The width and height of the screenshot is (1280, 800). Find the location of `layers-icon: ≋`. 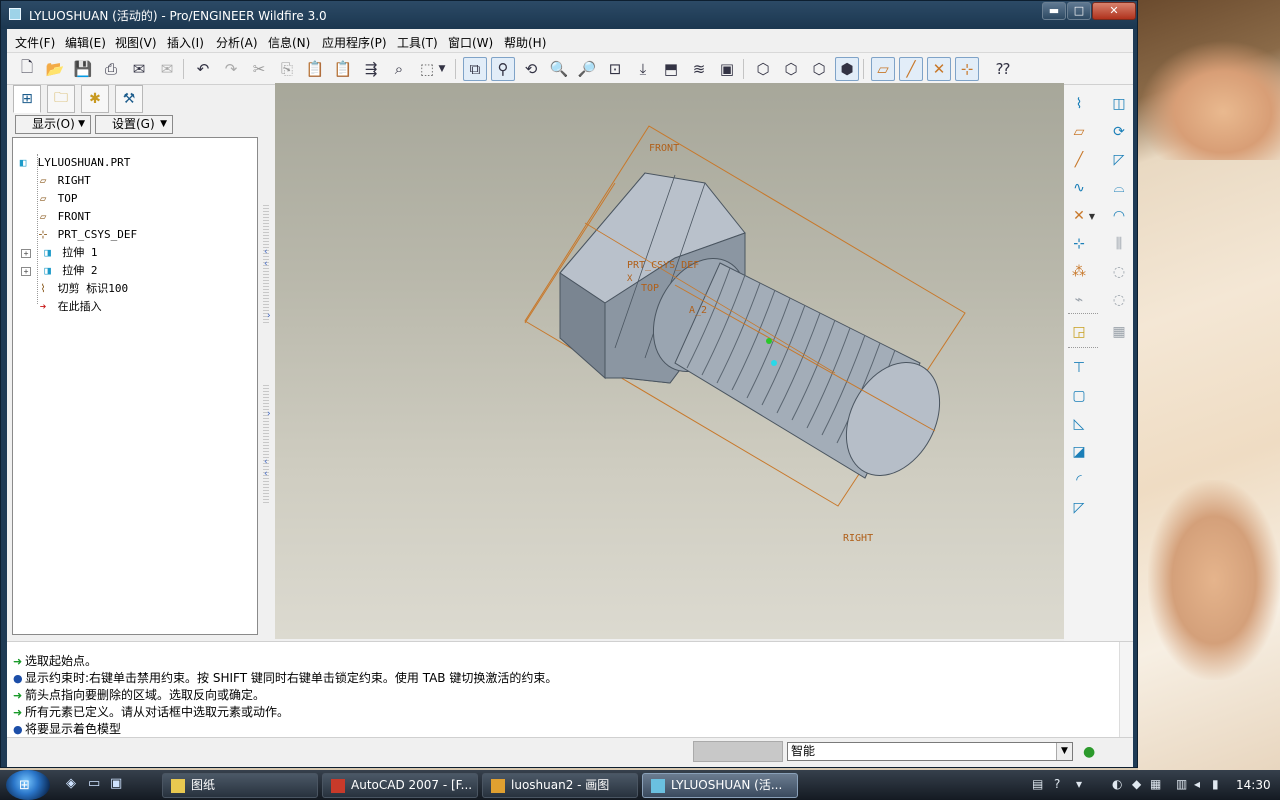

layers-icon: ≋ is located at coordinates (699, 69).